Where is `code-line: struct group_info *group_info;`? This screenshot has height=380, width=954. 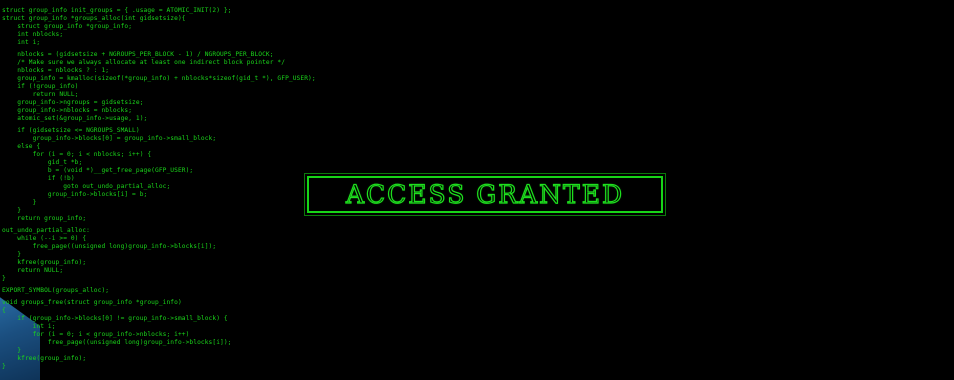
code-line: struct group_info *group_info; is located at coordinates (67, 26).